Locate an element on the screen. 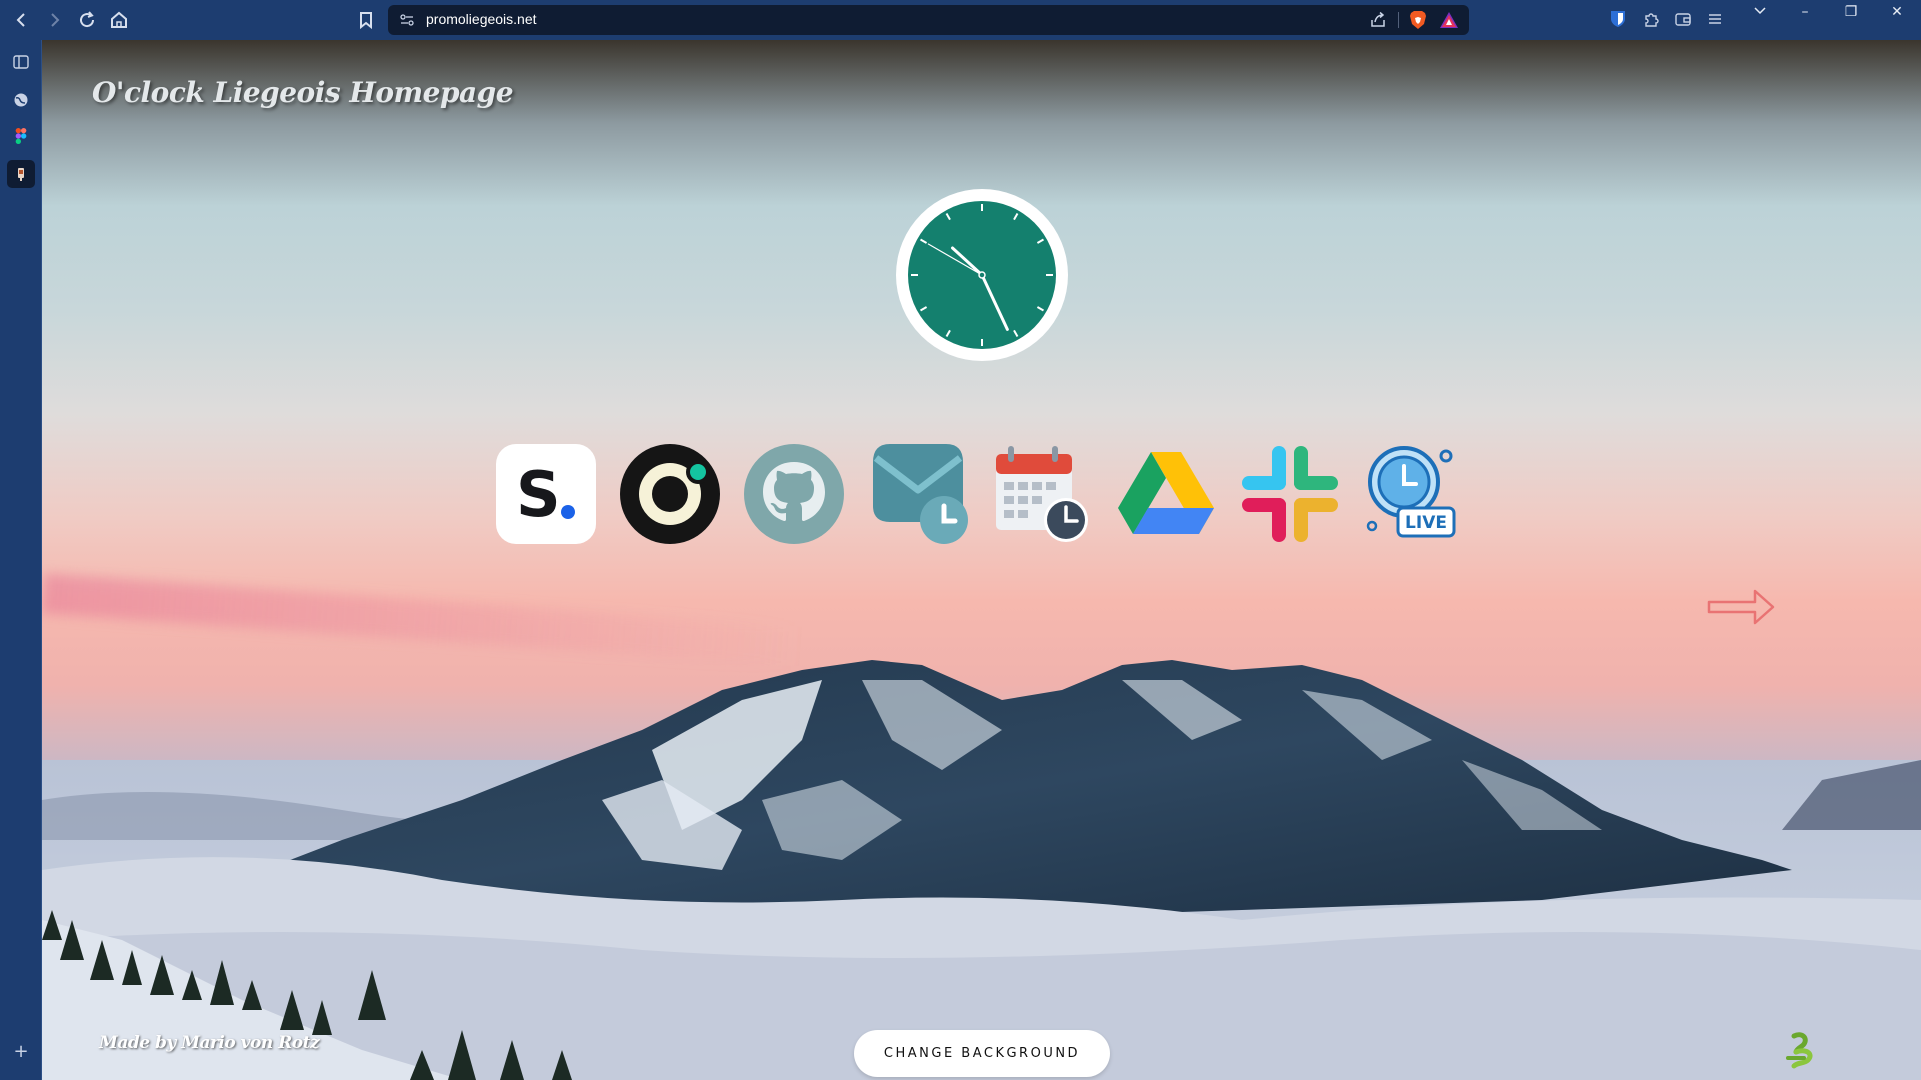 Image resolution: width=1921 pixels, height=1080 pixels. share-icon is located at coordinates (1378, 20).